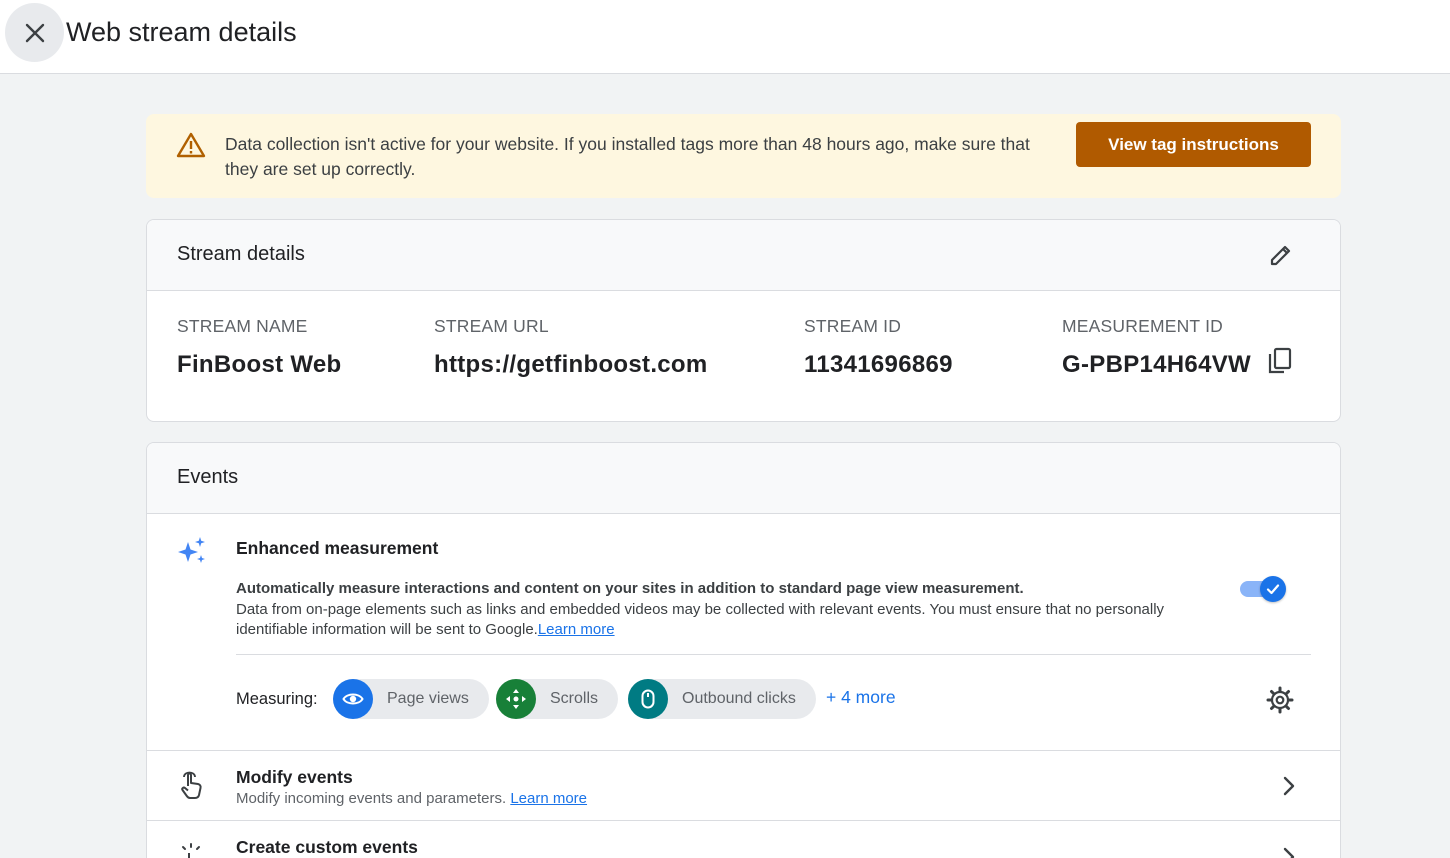 The width and height of the screenshot is (1450, 858). Describe the element at coordinates (1156, 347) in the screenshot. I see `measurement-id-field: MEASUREMENT ID G-PBP14H64VW` at that location.